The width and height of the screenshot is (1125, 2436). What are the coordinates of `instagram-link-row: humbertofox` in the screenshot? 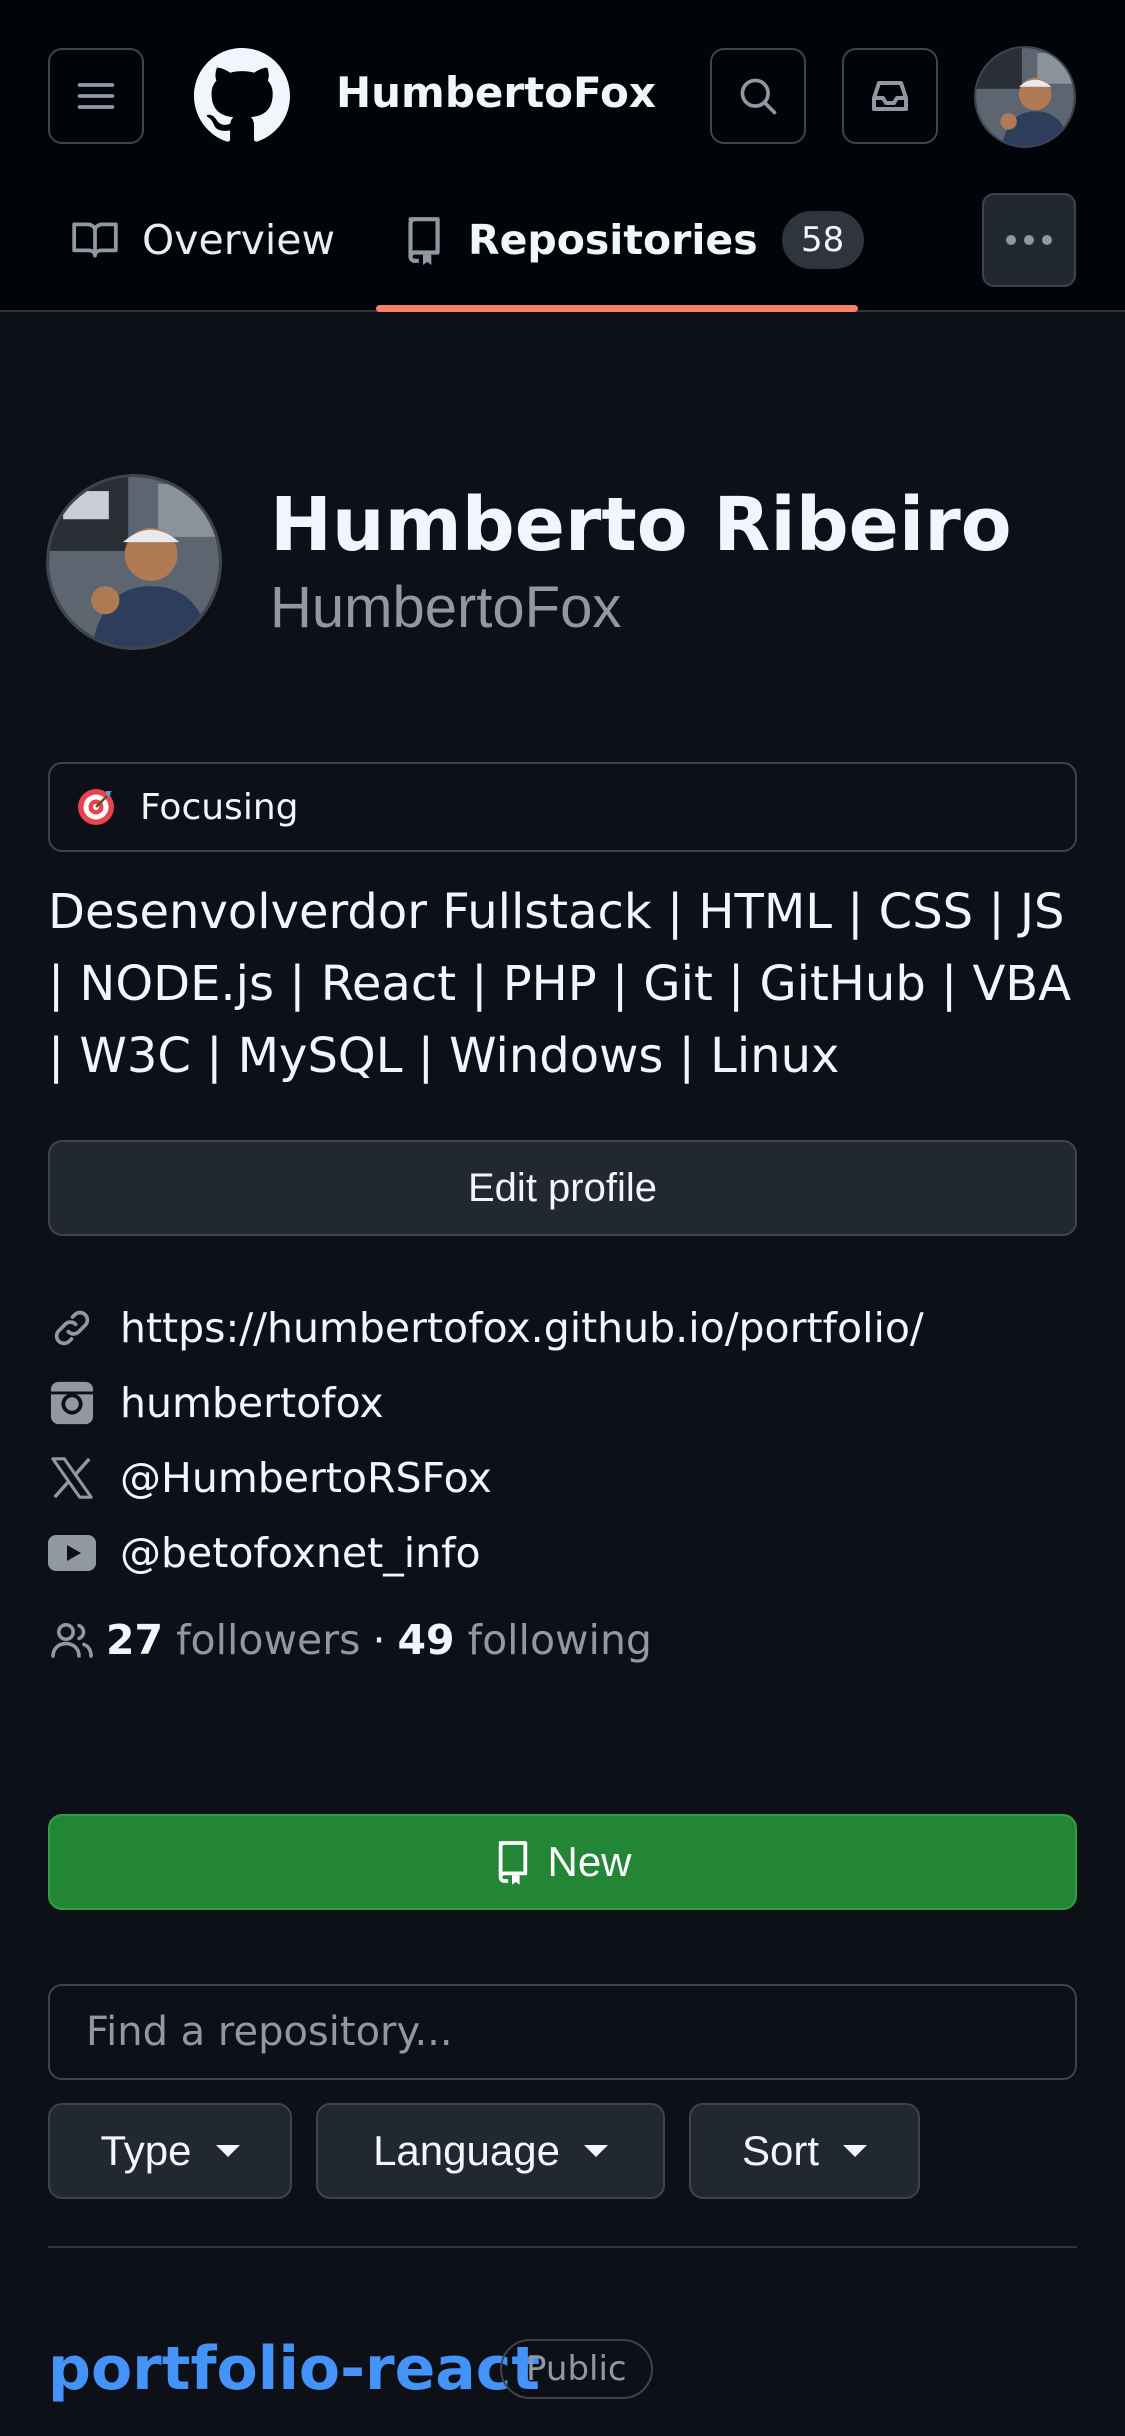 It's located at (216, 1403).